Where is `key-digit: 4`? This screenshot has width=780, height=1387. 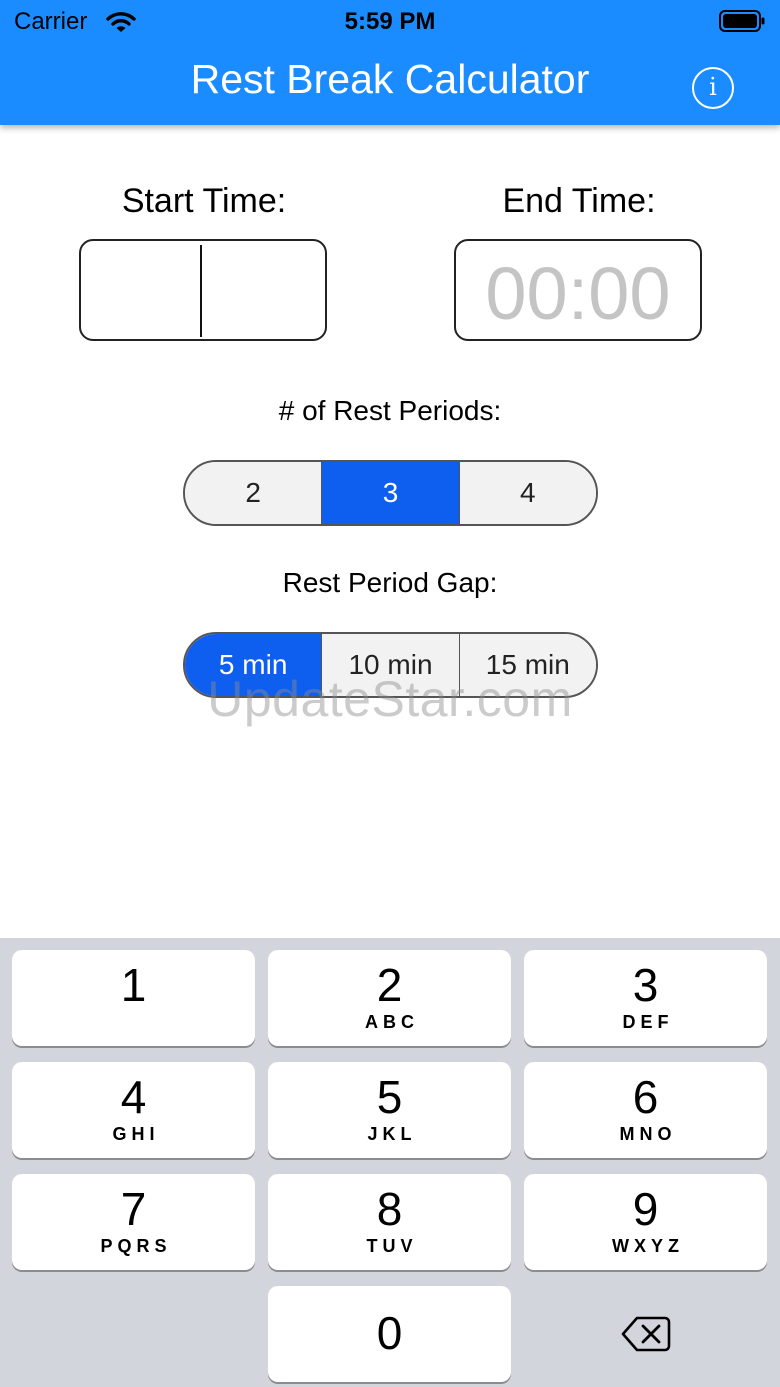 key-digit: 4 is located at coordinates (133, 1097).